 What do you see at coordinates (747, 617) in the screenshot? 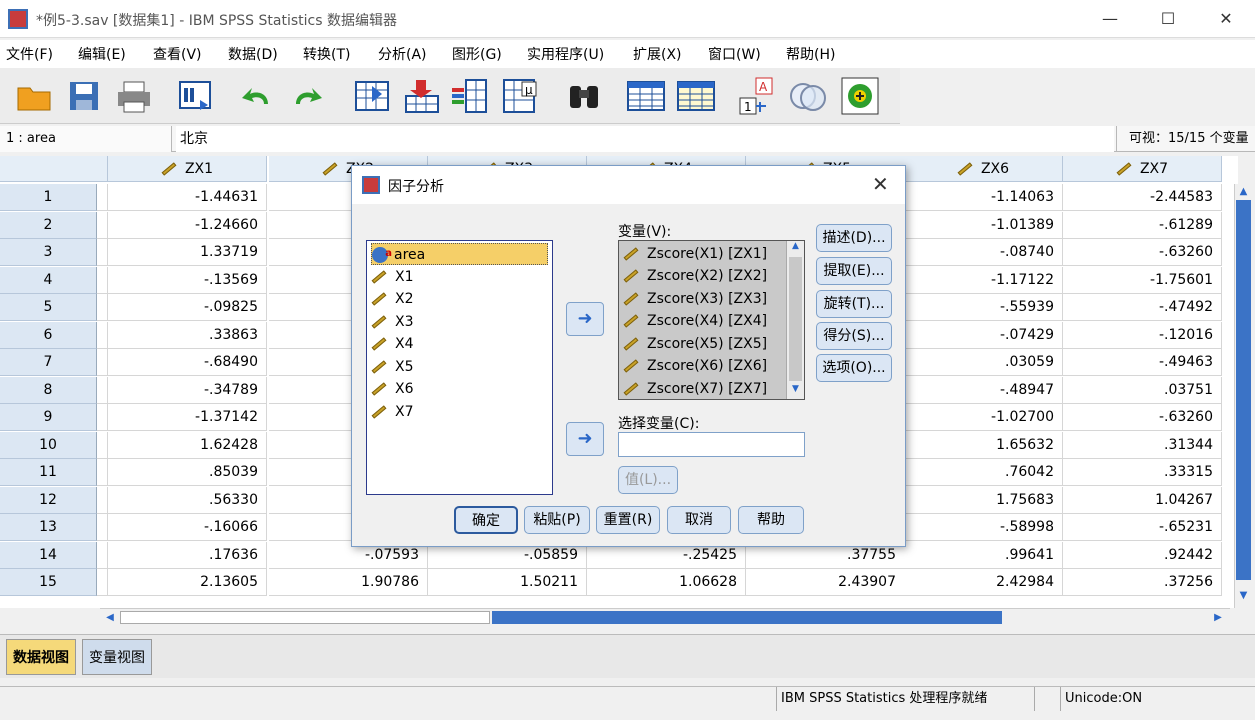
I see `horizontal-scroll-track` at bounding box center [747, 617].